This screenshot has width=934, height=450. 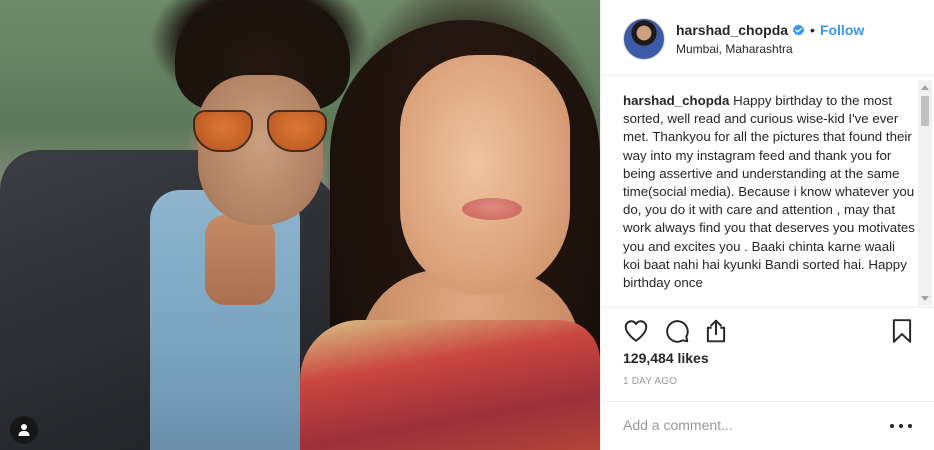 I want to click on photo-neck, so click(x=240, y=260).